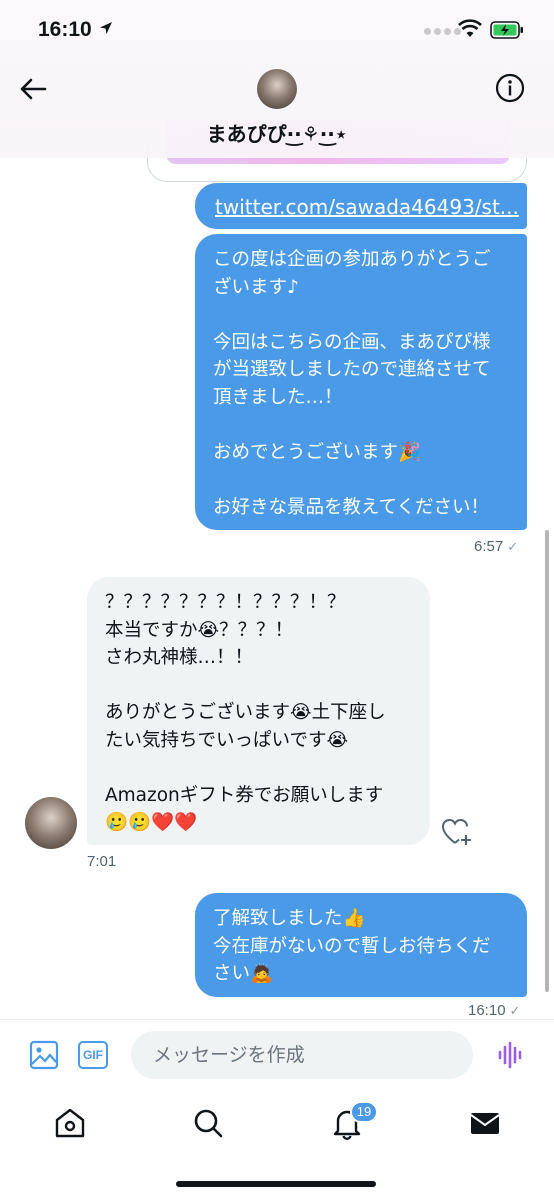  I want to click on message-timestamp: 16:10 ✓, so click(494, 1010).